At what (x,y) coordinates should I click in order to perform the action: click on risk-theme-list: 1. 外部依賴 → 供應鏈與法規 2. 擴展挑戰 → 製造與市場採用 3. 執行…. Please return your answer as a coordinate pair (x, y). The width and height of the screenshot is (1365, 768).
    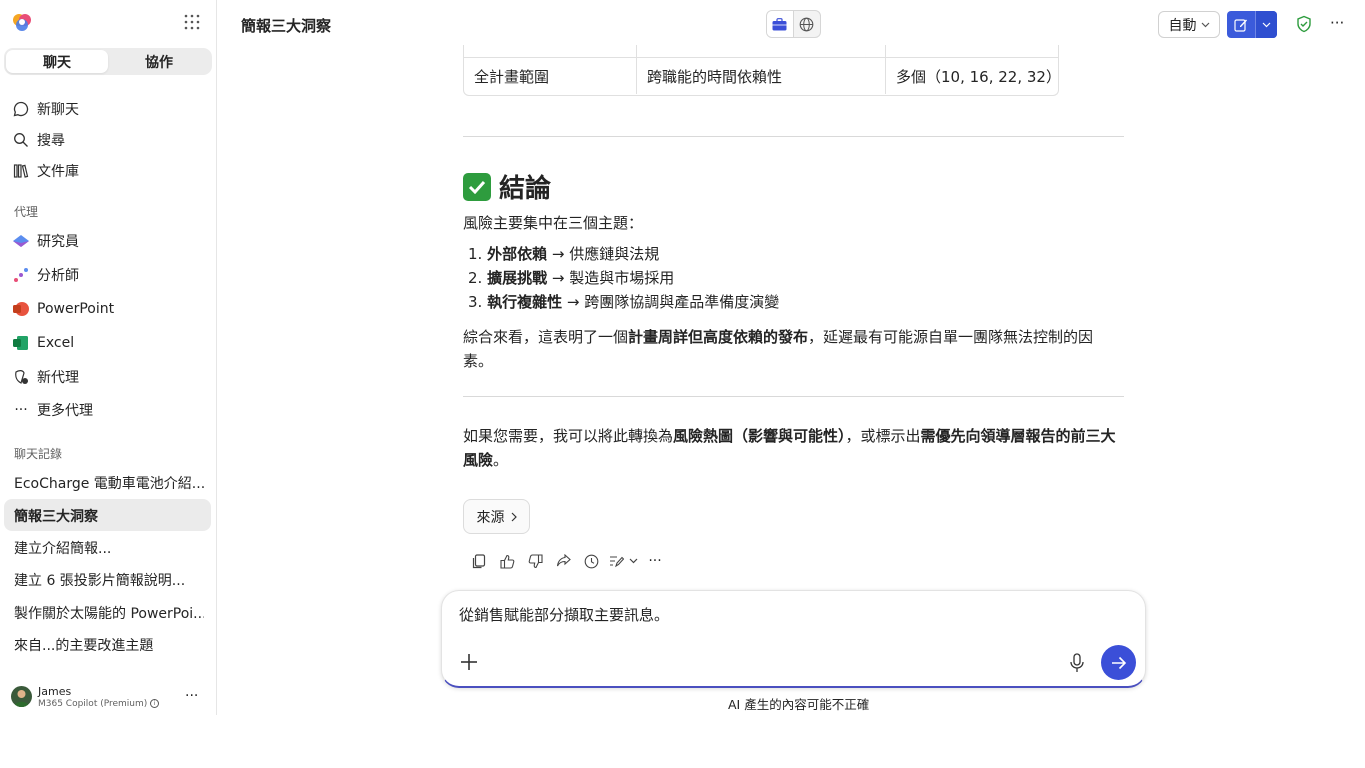
    Looking at the image, I should click on (623, 278).